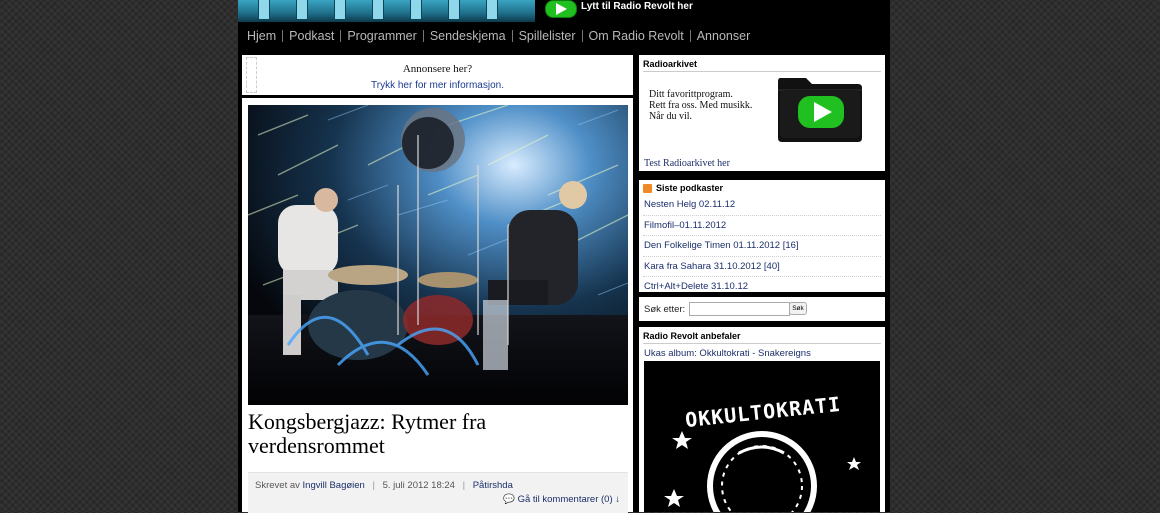 This screenshot has height=513, width=1160. What do you see at coordinates (665, 309) in the screenshot?
I see `search-label: Søk etter:` at bounding box center [665, 309].